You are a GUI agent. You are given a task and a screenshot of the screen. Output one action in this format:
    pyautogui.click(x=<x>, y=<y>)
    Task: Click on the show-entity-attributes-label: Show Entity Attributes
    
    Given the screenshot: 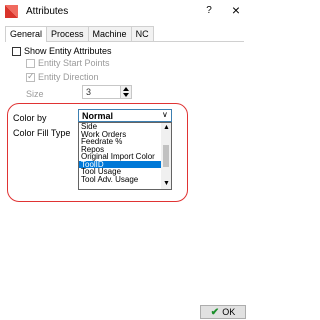 What is the action you would take?
    pyautogui.click(x=68, y=51)
    